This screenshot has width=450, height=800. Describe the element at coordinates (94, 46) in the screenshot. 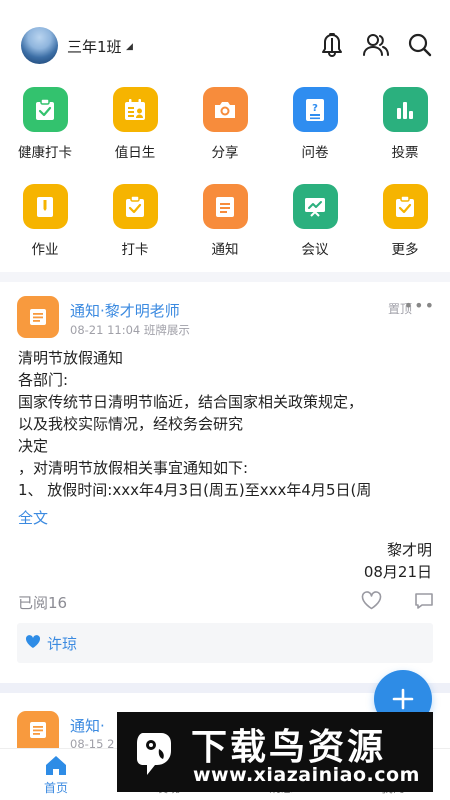

I see `class-name: 三年1班` at that location.